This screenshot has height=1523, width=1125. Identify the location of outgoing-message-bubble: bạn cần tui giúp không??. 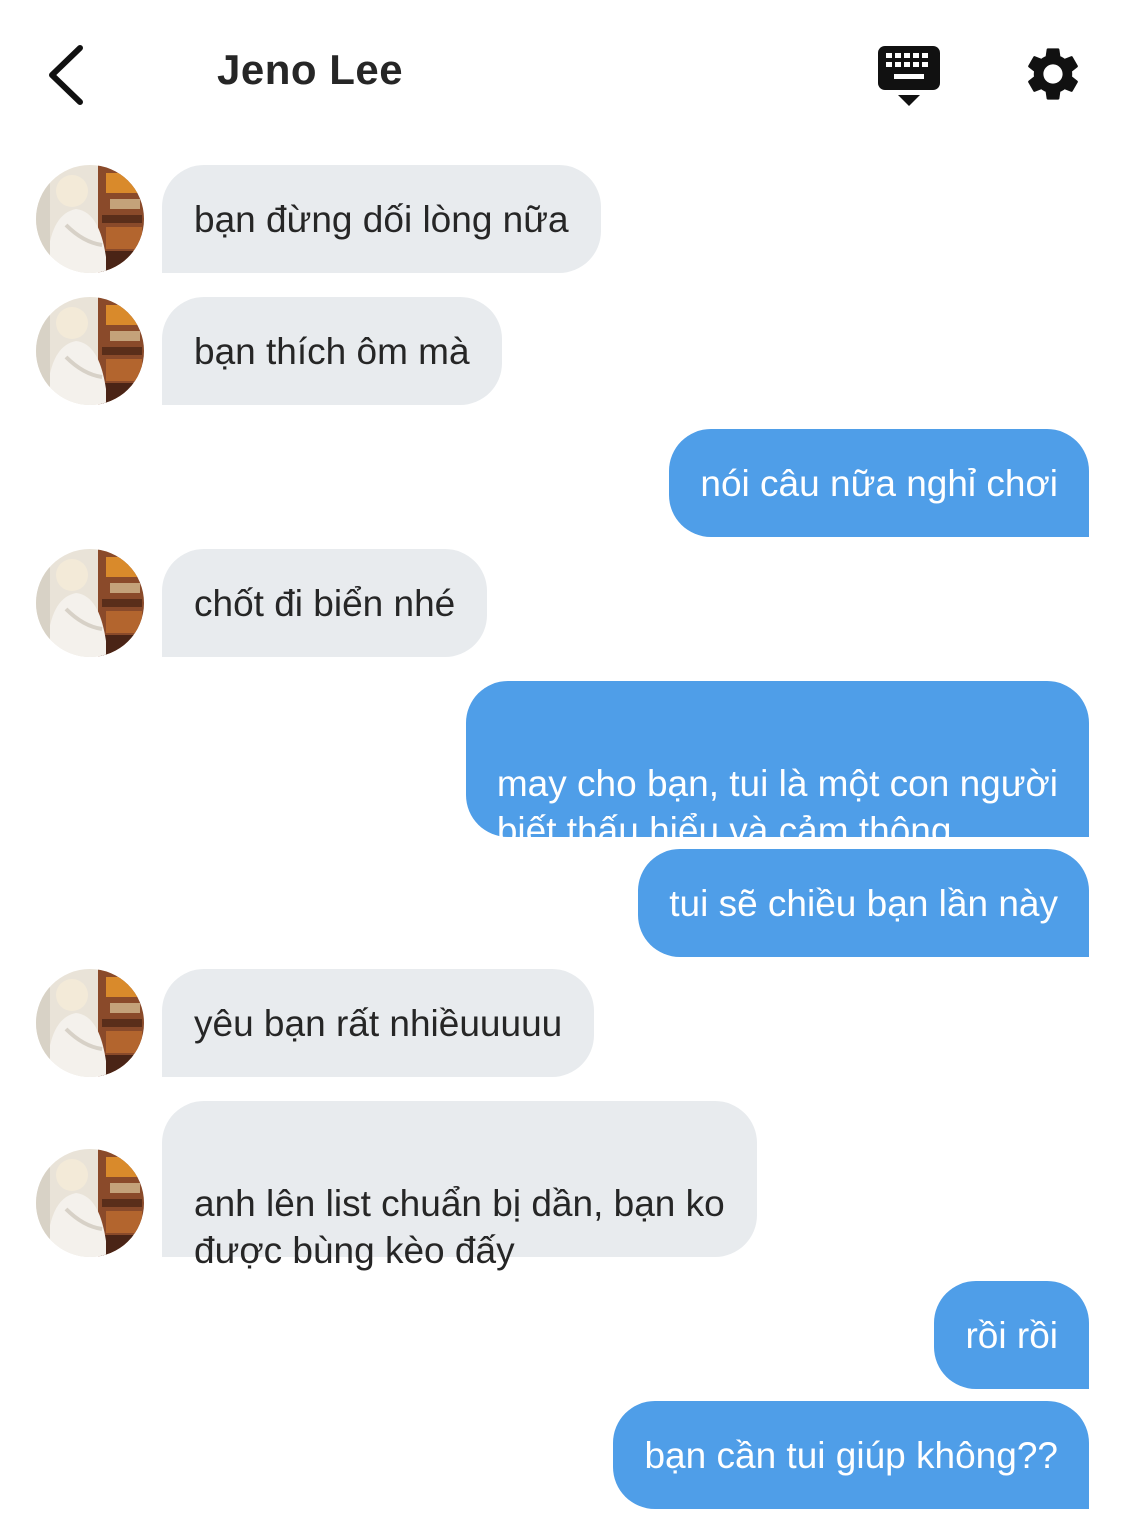
(851, 1455).